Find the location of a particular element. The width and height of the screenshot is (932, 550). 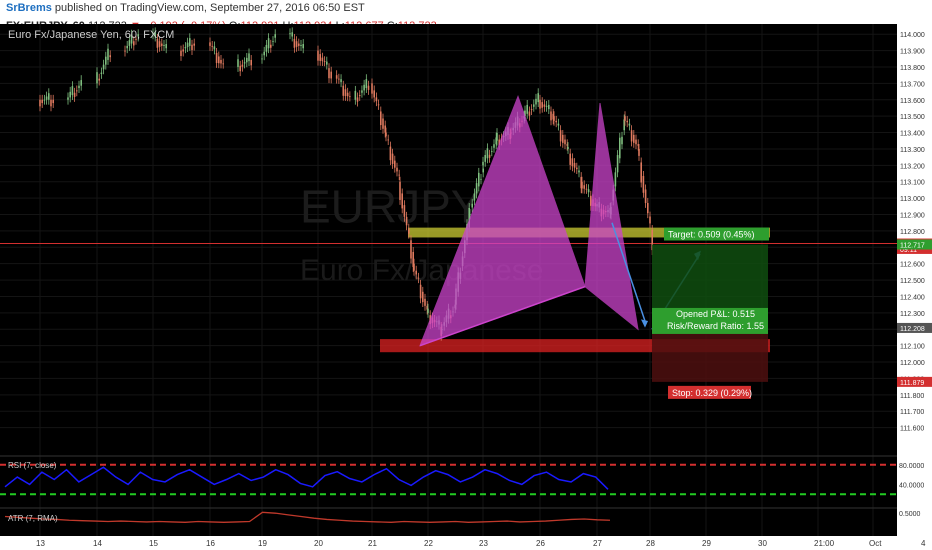

x-tick-label: 15 is located at coordinates (153, 543).